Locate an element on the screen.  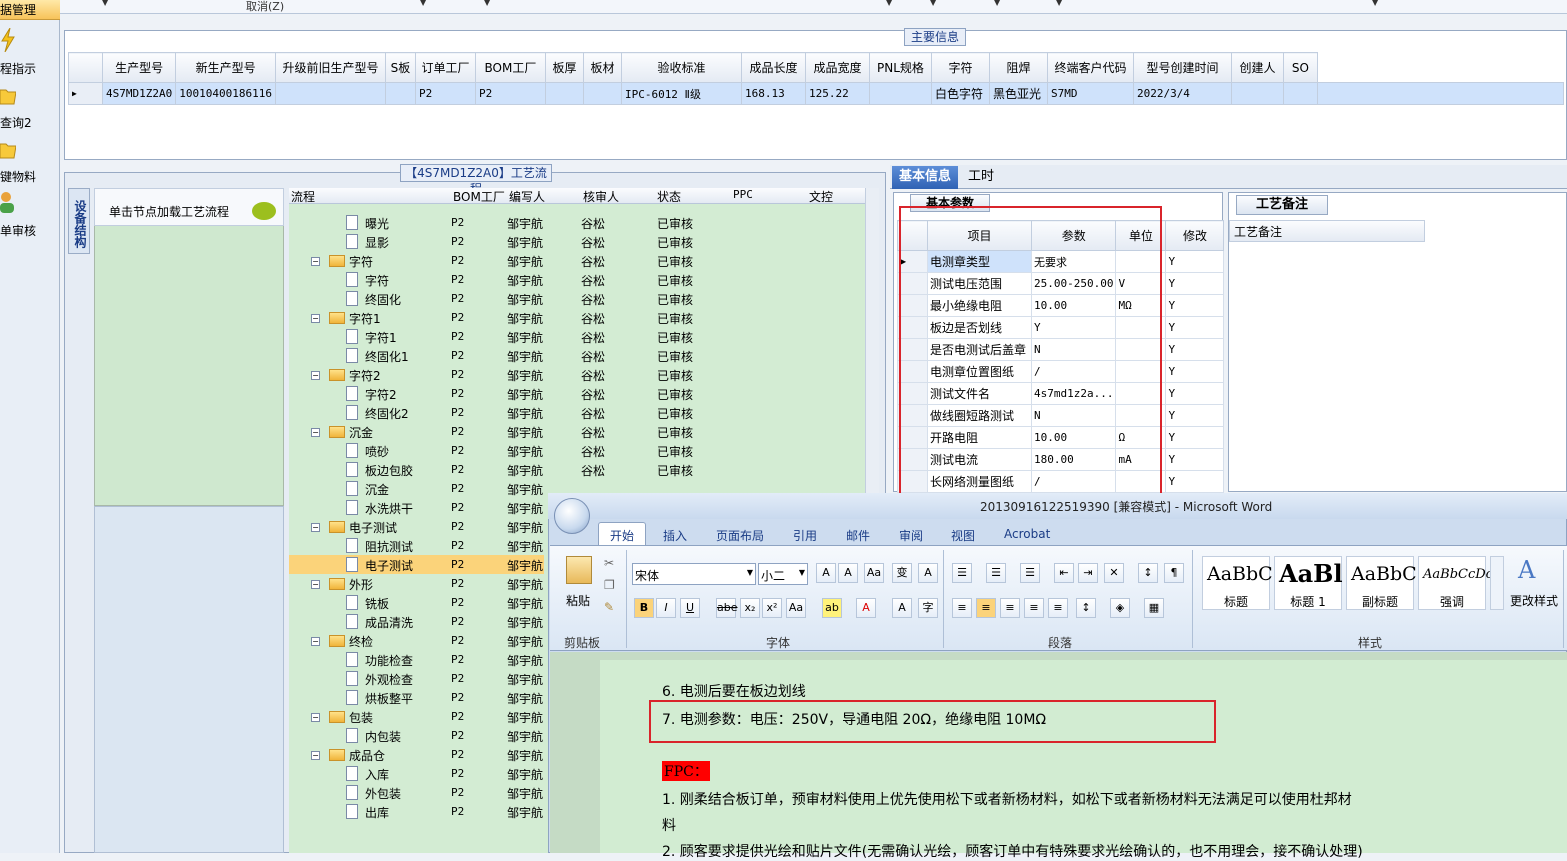
tree-row: 字符2 P2 邹宇航 谷松 已审核 is located at coordinates (491, 393).